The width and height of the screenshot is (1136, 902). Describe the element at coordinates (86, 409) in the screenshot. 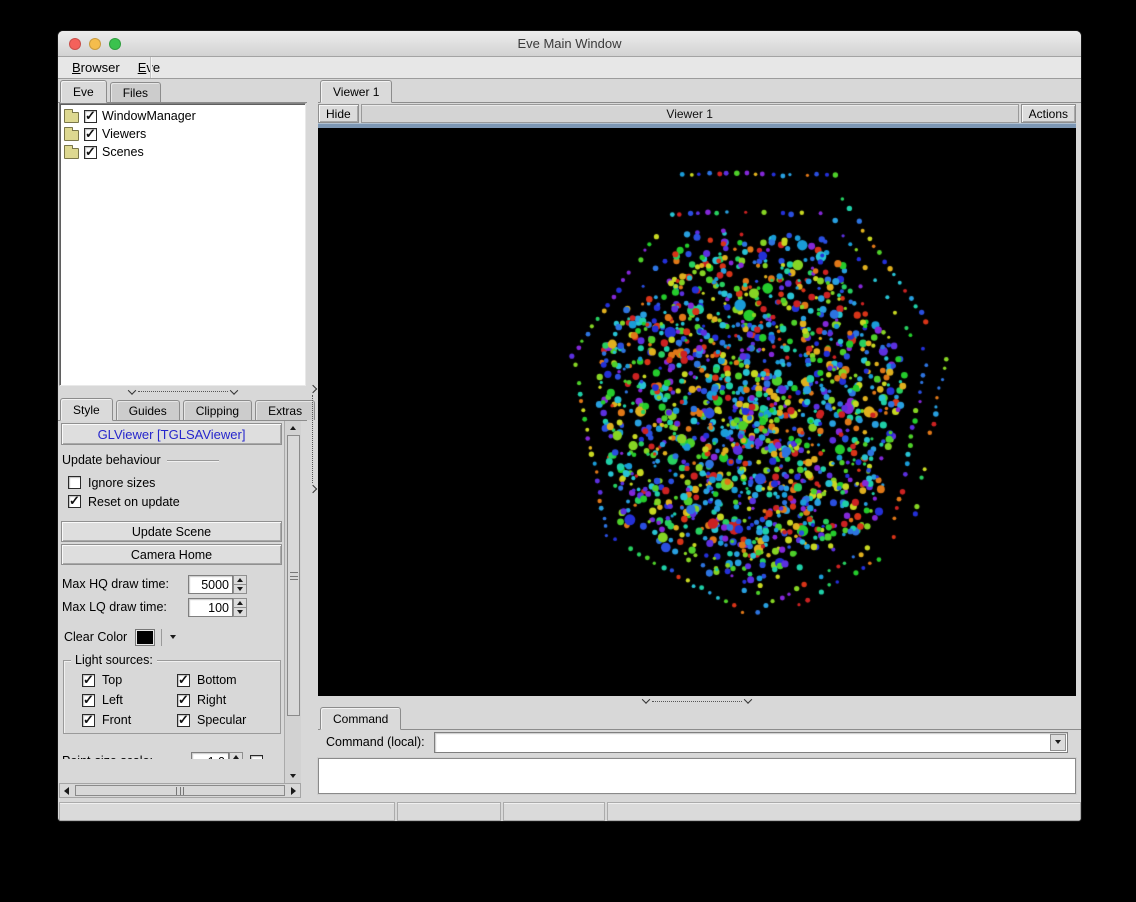

I see `tab-style: Style` at that location.